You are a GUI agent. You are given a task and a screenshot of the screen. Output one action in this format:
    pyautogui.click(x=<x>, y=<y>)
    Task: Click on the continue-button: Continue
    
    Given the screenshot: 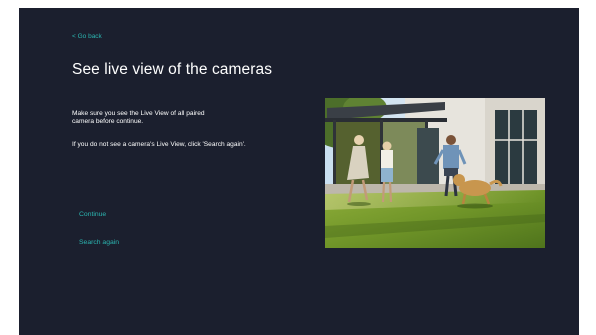 What is the action you would take?
    pyautogui.click(x=92, y=214)
    